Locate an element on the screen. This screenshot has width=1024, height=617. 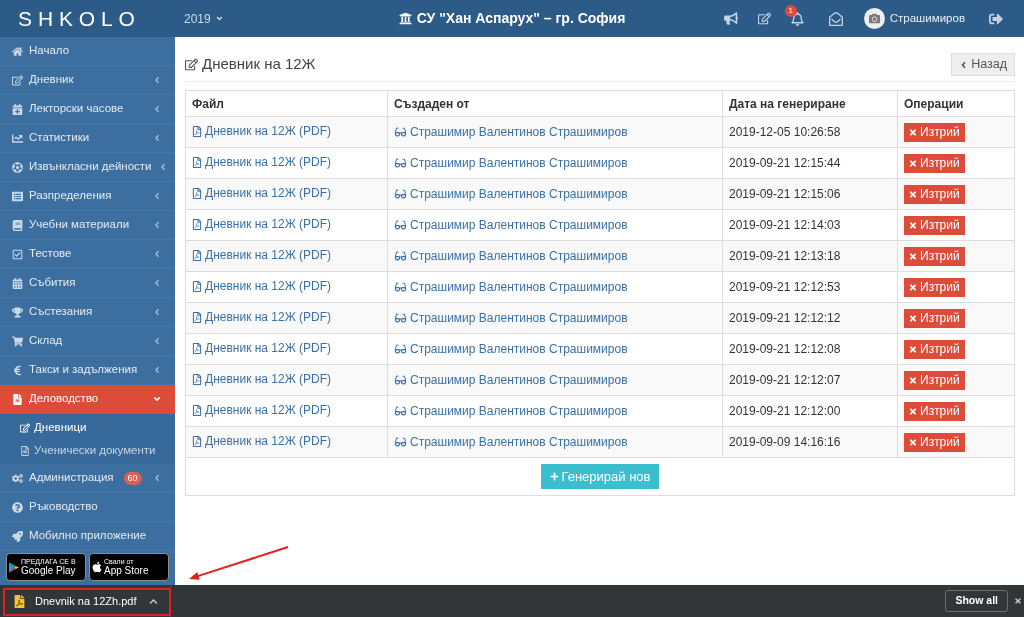
table-cell: 2019-12-05 10:26:58 is located at coordinates (810, 132).